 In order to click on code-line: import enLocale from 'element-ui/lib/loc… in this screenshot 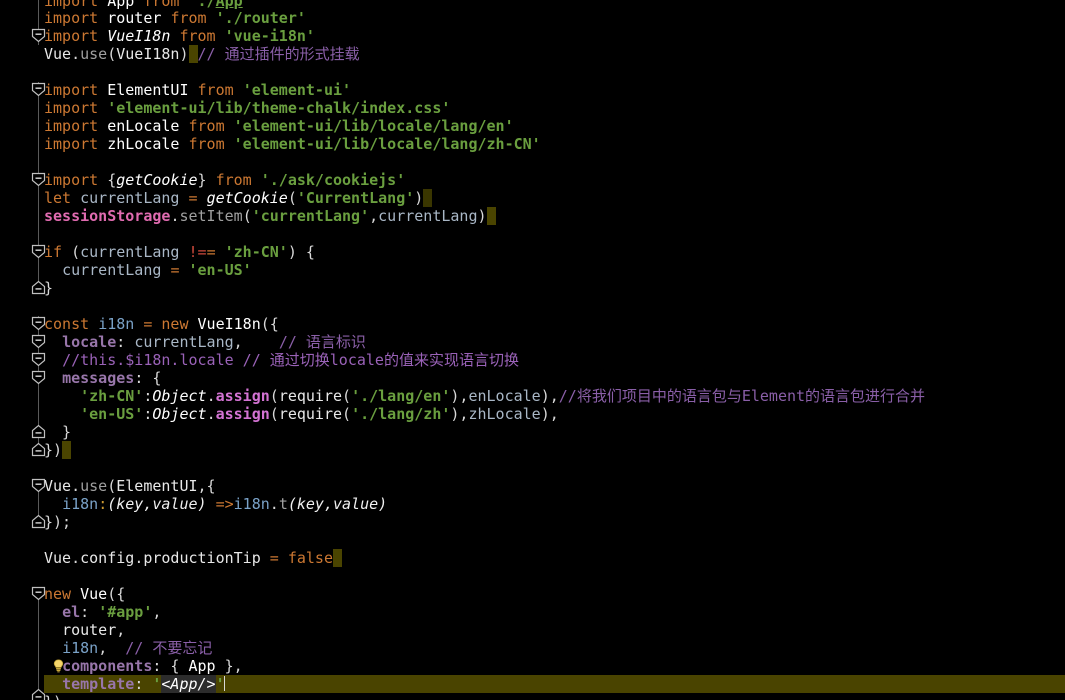, I will do `click(532, 126)`.